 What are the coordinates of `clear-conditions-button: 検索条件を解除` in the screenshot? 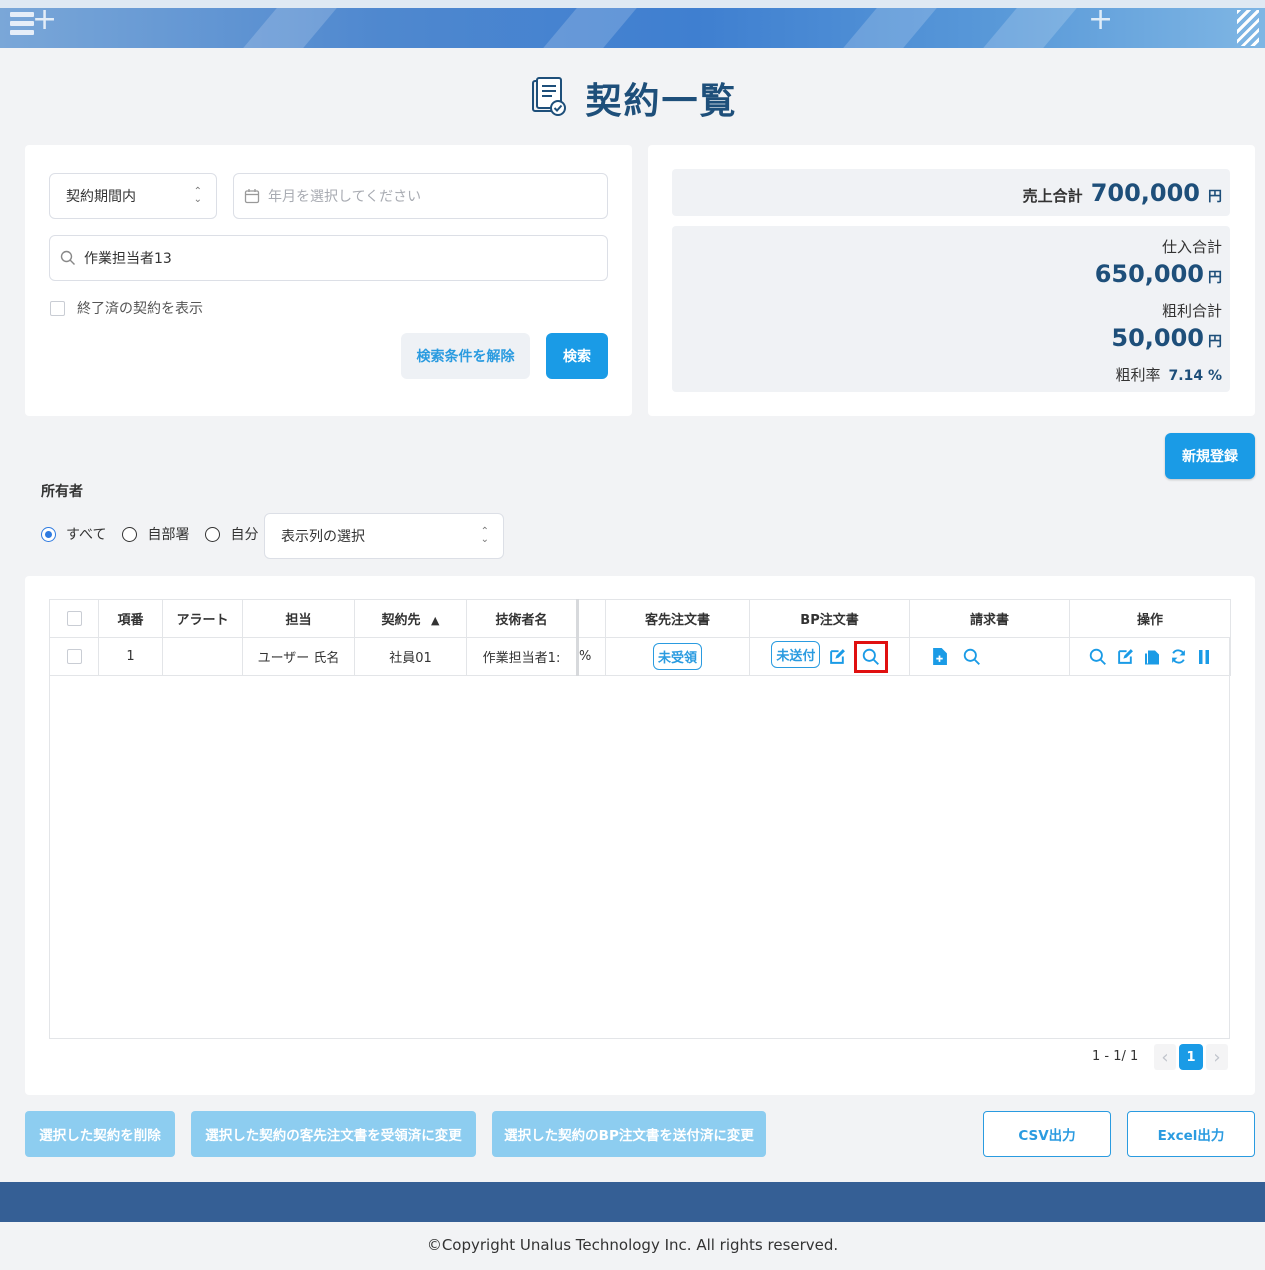 It's located at (465, 356).